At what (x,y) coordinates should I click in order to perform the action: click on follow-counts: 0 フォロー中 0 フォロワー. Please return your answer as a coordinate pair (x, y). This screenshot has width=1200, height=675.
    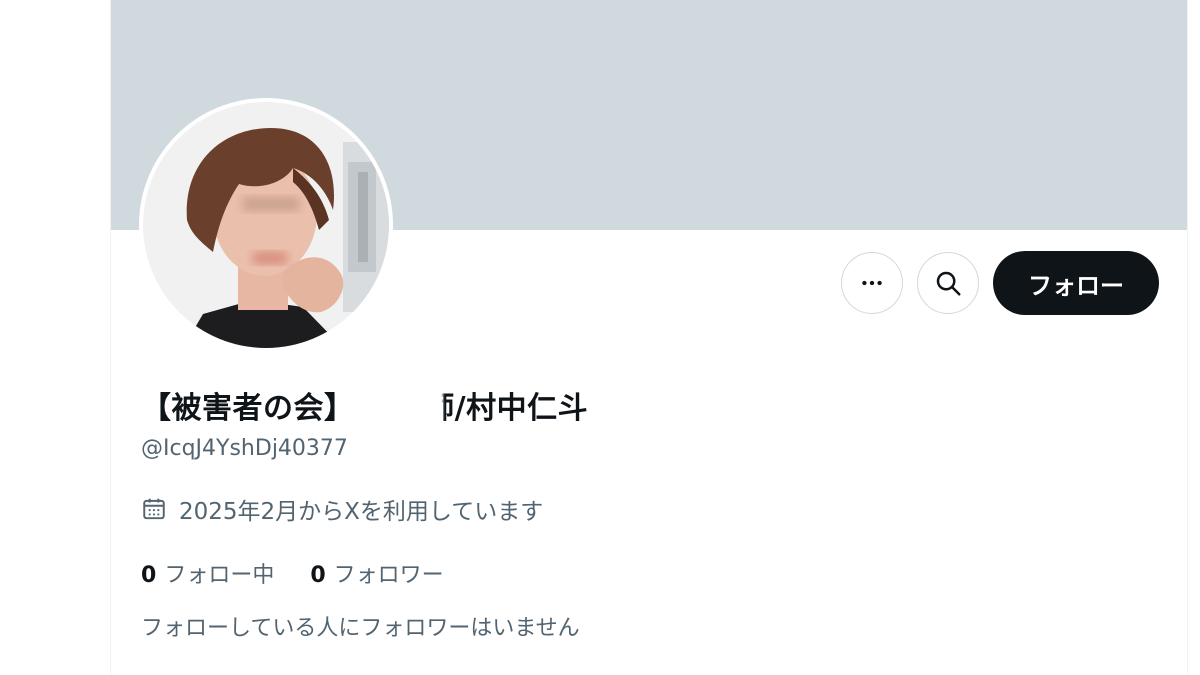
    Looking at the image, I should click on (292, 573).